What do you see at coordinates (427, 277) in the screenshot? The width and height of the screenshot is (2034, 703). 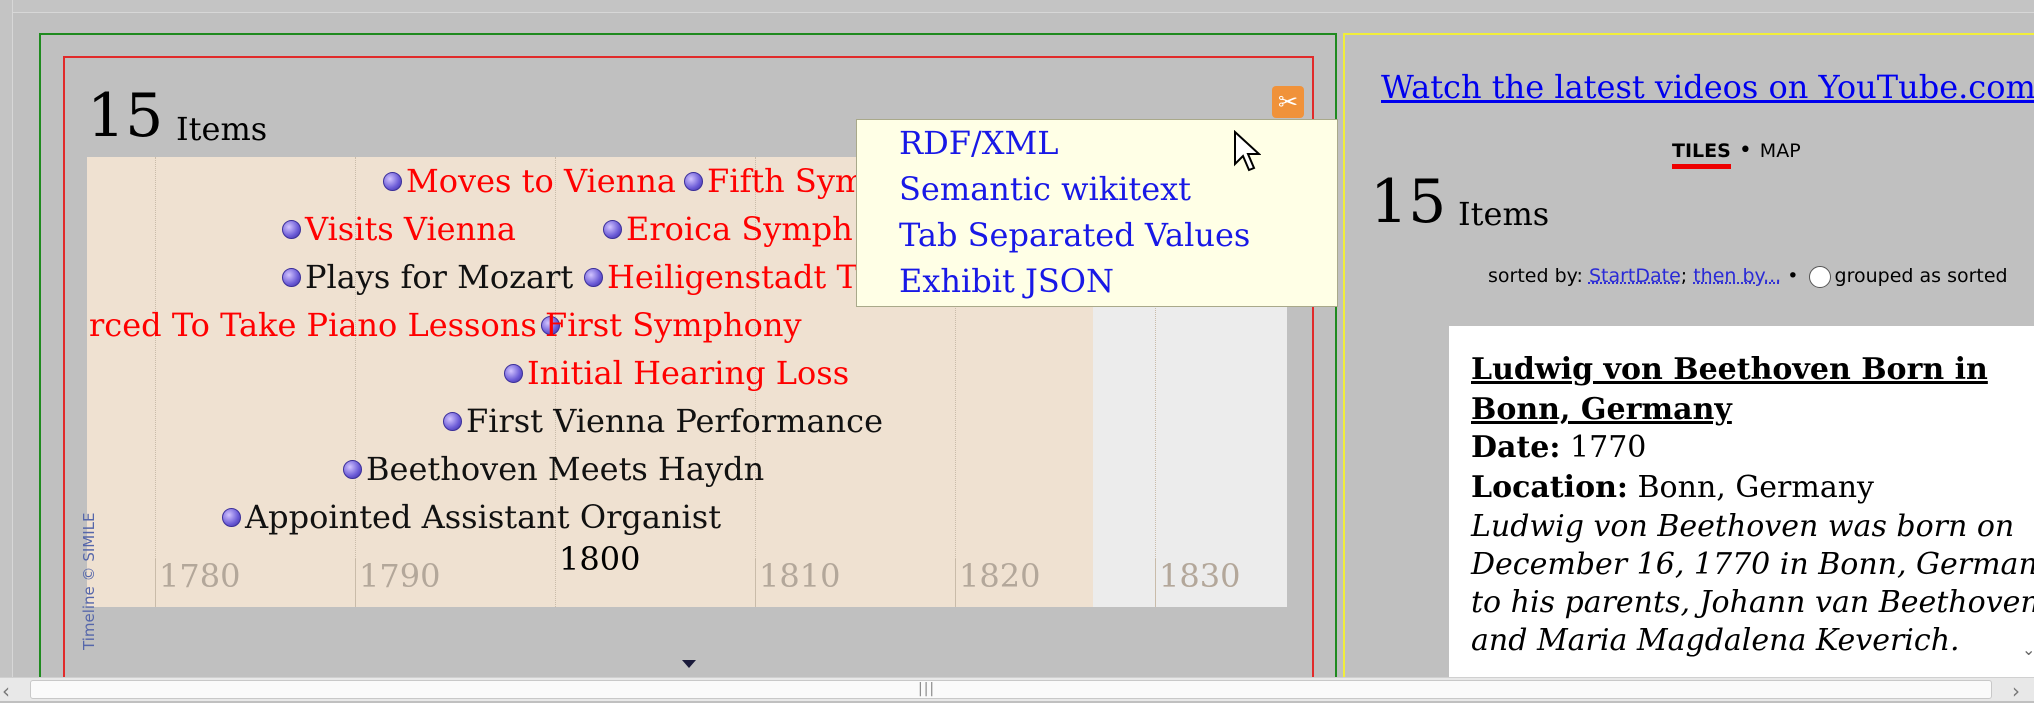 I see `timeline-event: Plays for Mozart` at bounding box center [427, 277].